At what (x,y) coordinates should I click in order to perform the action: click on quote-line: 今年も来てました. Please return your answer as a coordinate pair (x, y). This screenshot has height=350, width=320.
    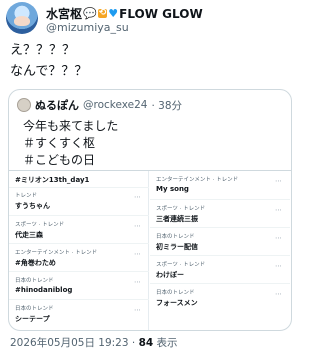
    Looking at the image, I should click on (71, 126).